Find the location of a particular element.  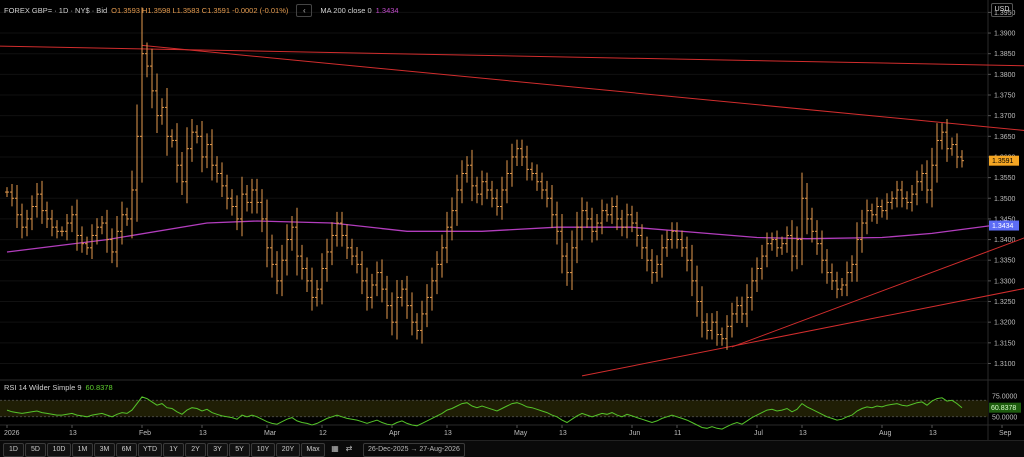

time-tick-label: Aug is located at coordinates (885, 433).